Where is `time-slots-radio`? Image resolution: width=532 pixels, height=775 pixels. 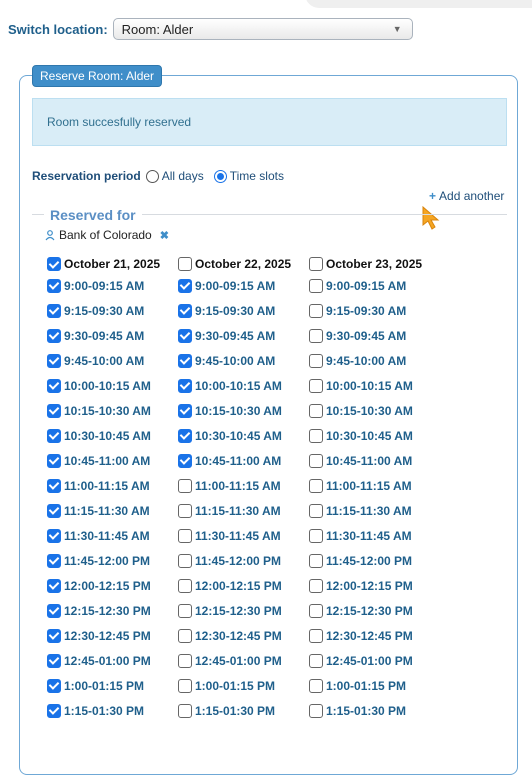
time-slots-radio is located at coordinates (220, 176).